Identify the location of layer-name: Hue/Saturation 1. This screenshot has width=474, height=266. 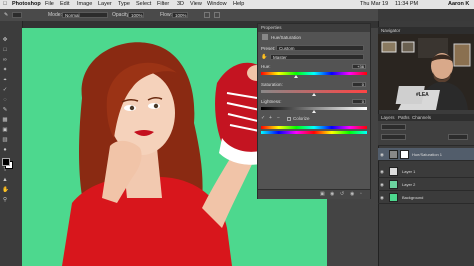
(427, 154).